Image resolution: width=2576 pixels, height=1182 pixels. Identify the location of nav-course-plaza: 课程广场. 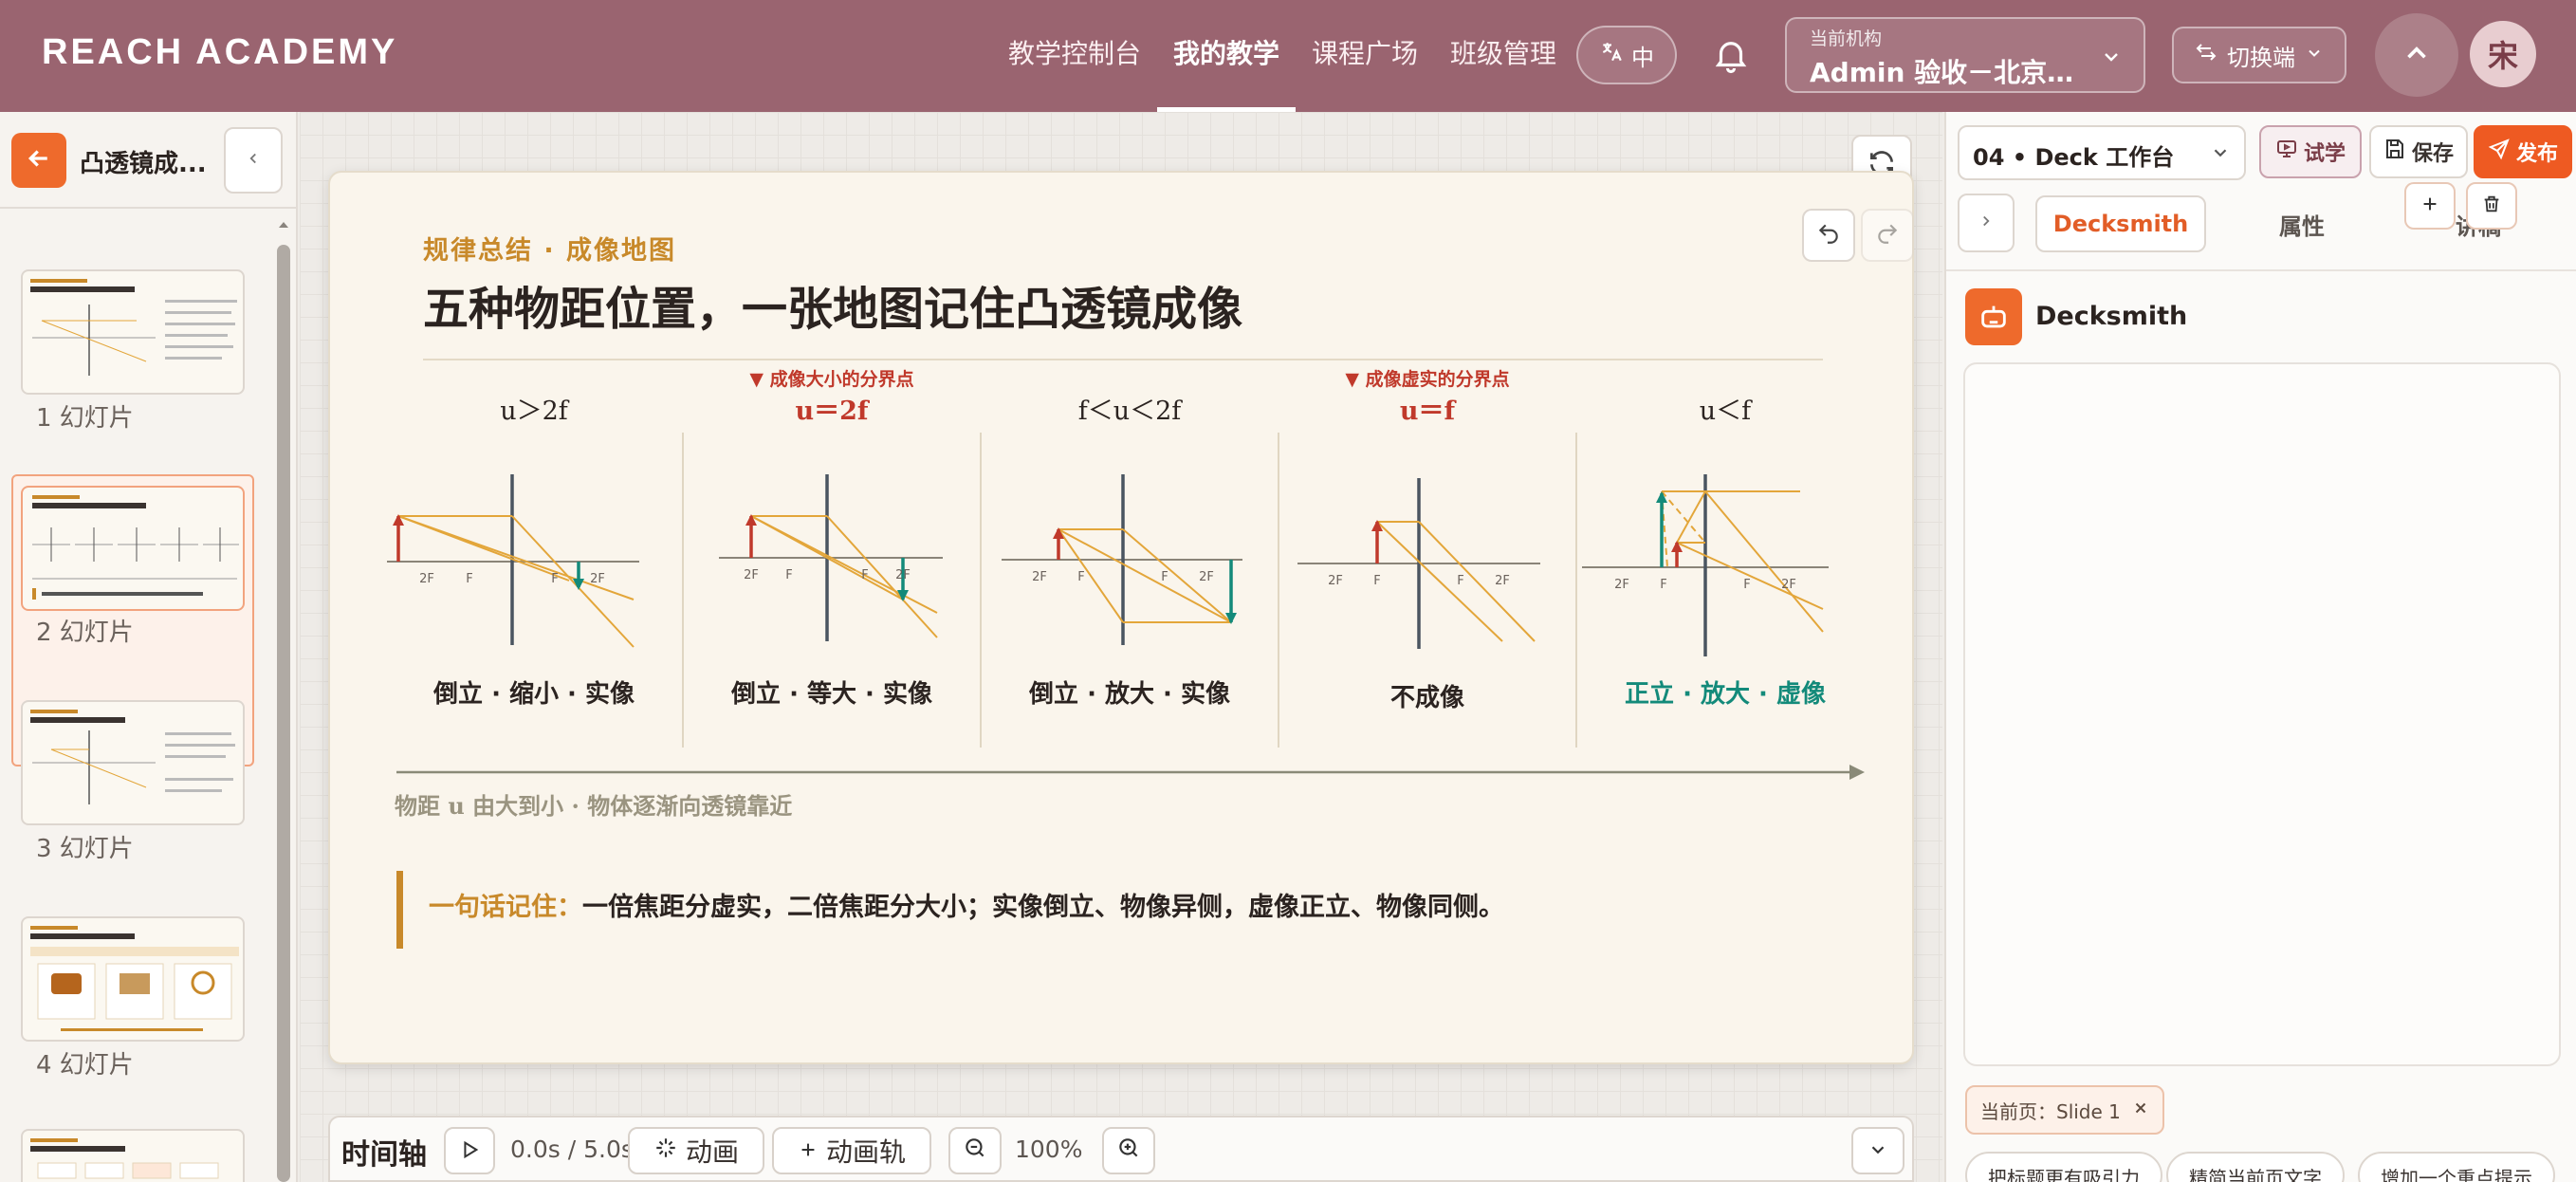
(1365, 56).